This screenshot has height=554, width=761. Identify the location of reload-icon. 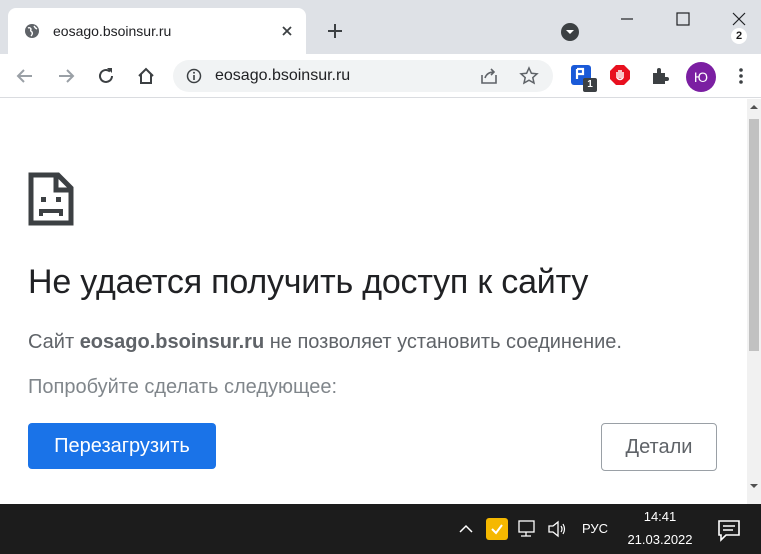
(106, 76).